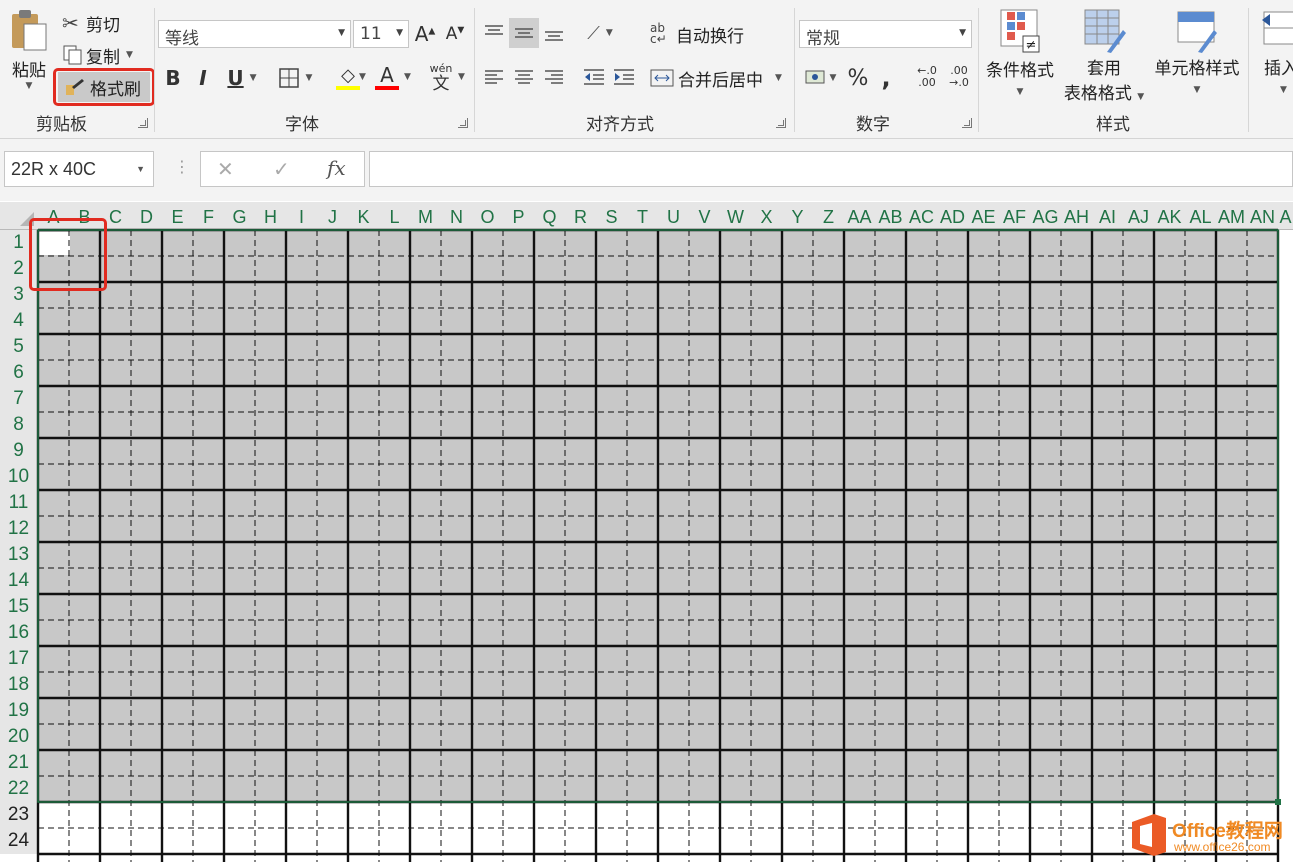  Describe the element at coordinates (1197, 54) in the screenshot. I see `cell-styles-button: 单元格样式 ▼` at that location.